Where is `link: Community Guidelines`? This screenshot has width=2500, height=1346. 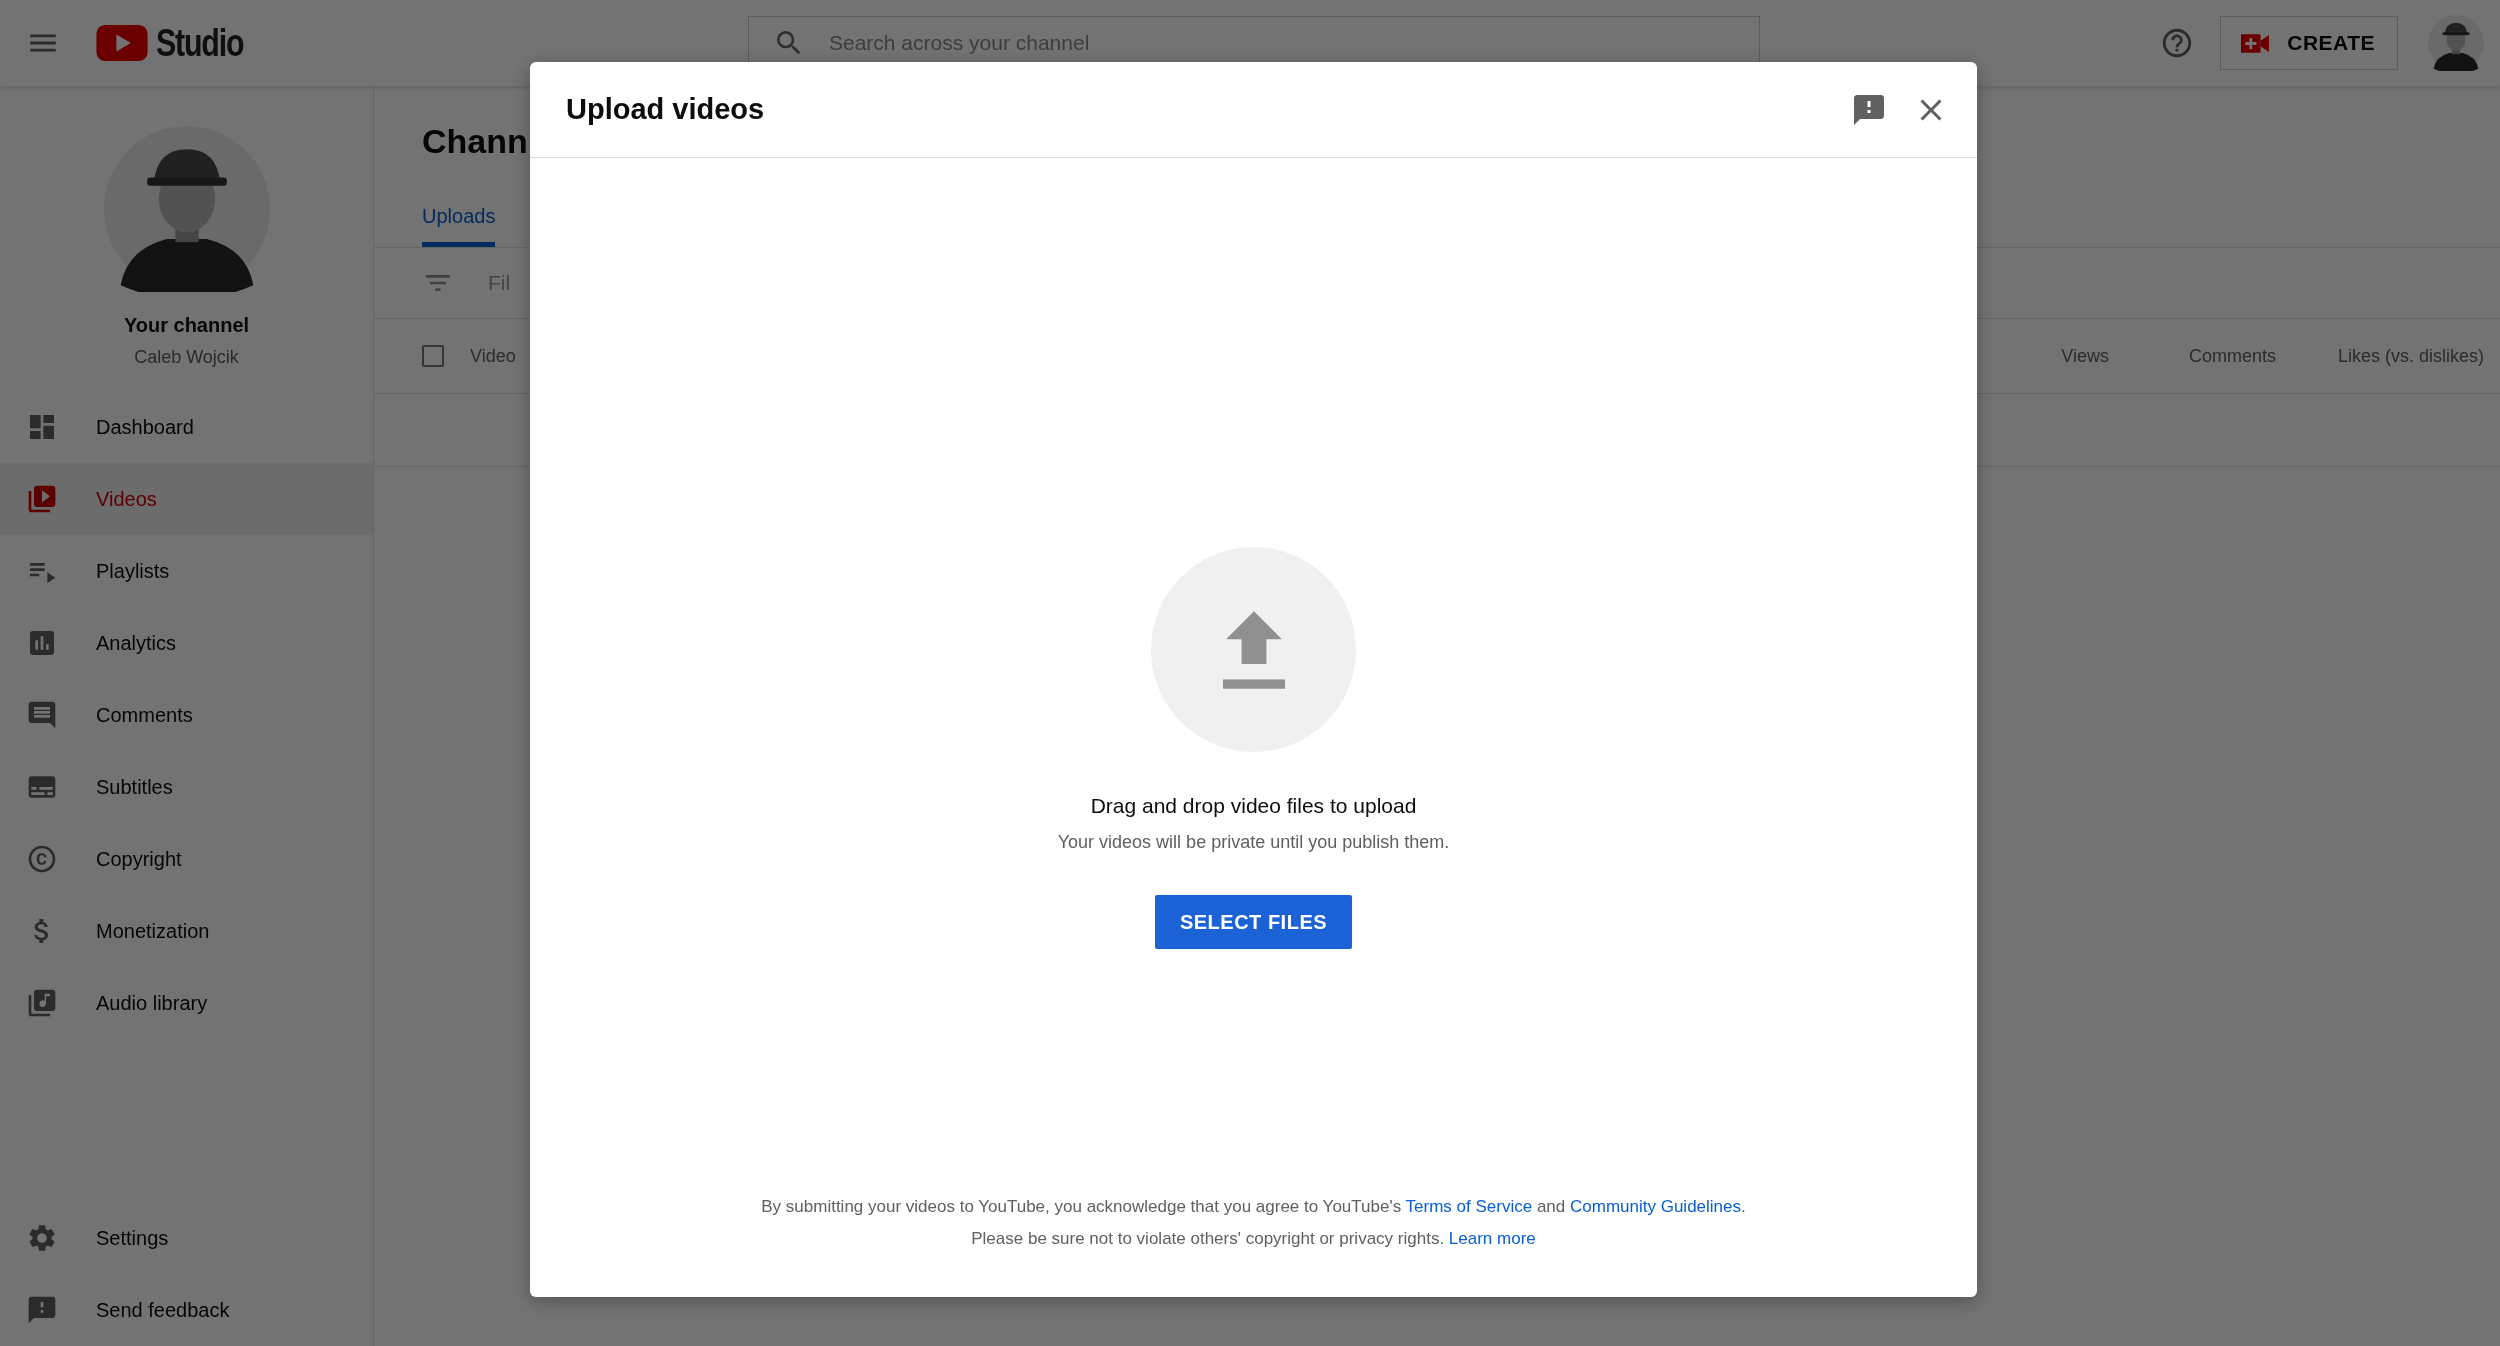 link: Community Guidelines is located at coordinates (1655, 1206).